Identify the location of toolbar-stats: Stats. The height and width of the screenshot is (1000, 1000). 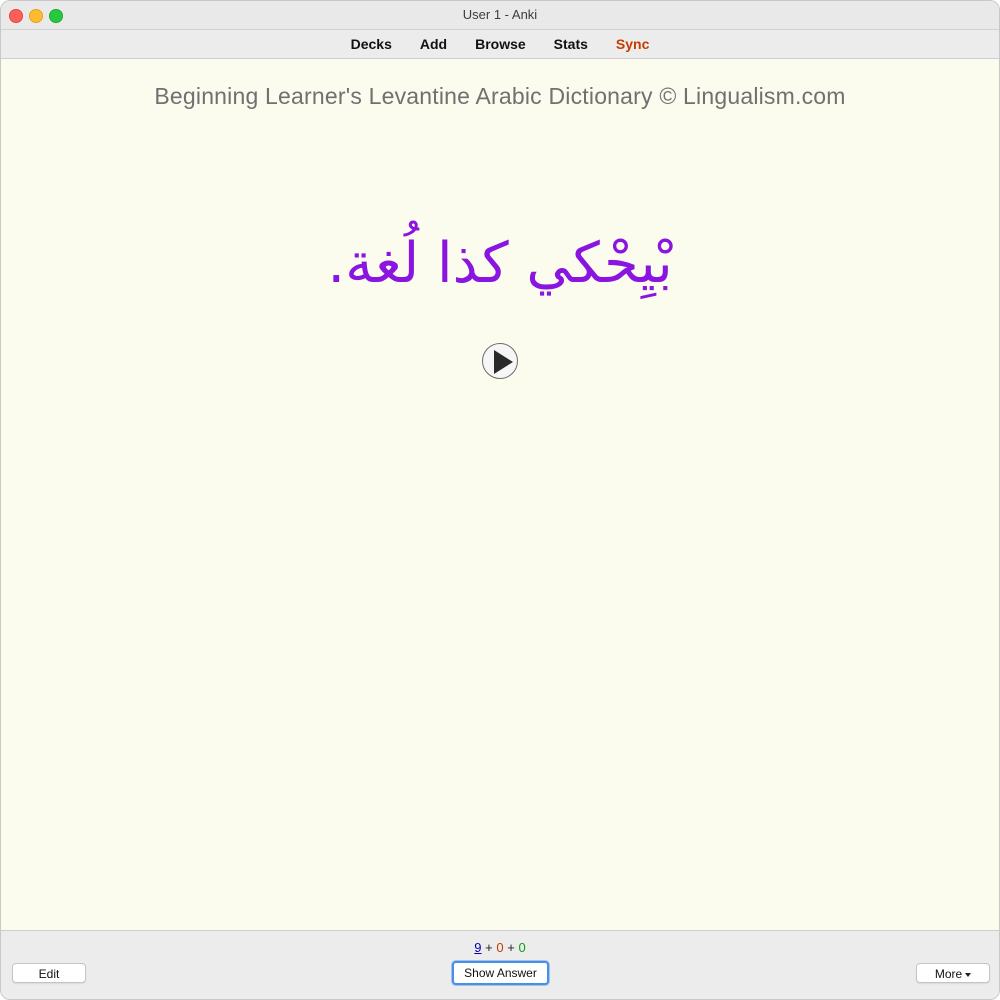
(571, 44).